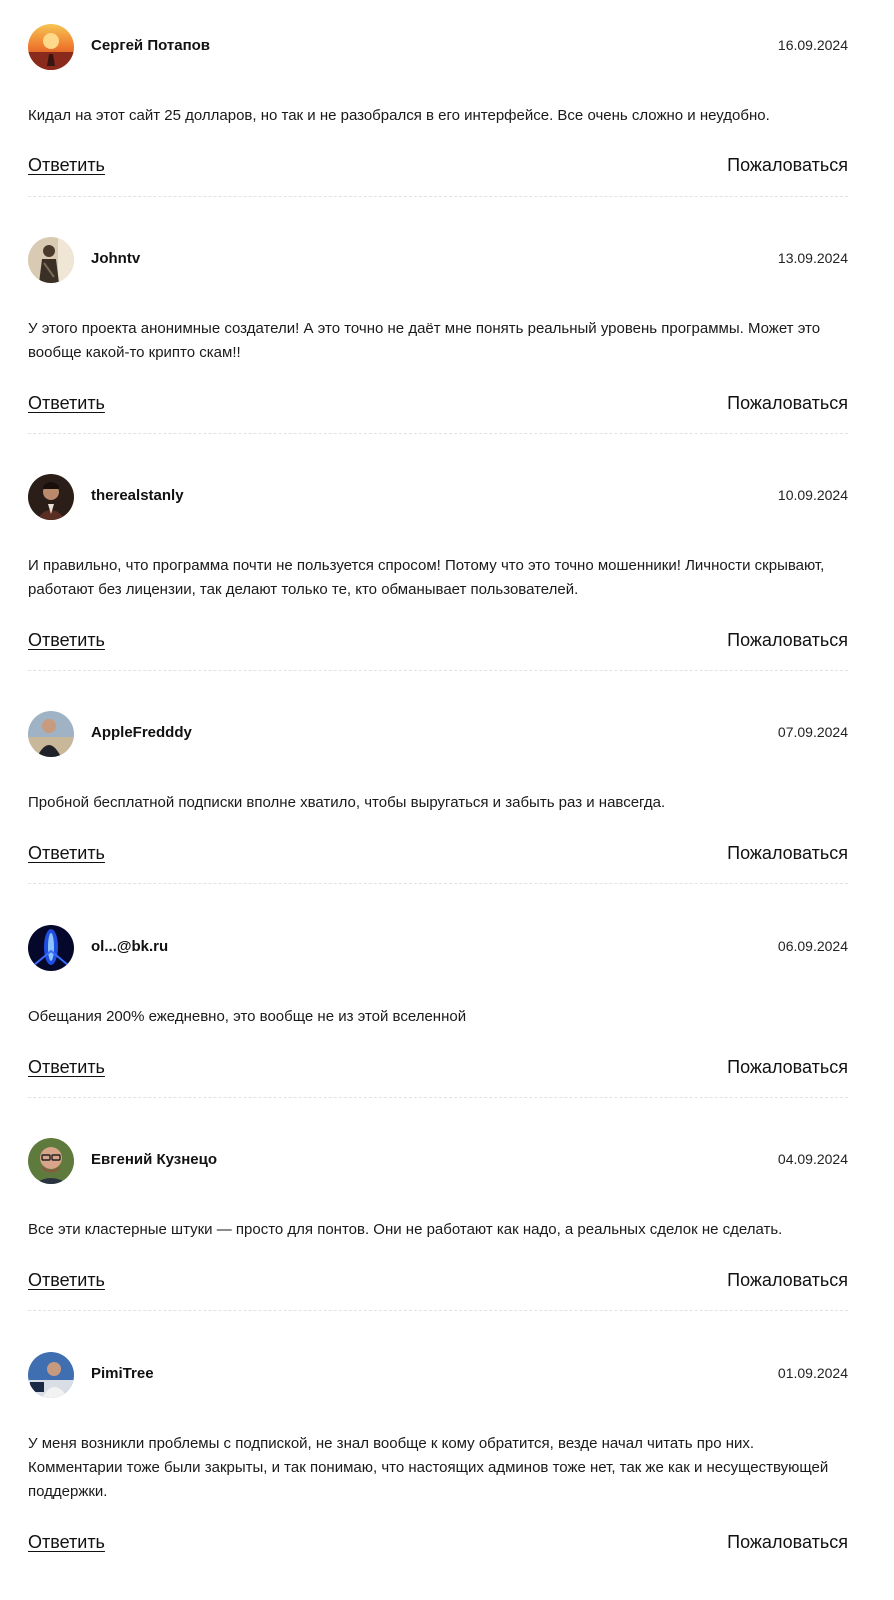 The width and height of the screenshot is (894, 1600). What do you see at coordinates (141, 732) in the screenshot?
I see `author-name: AppleFredddy` at bounding box center [141, 732].